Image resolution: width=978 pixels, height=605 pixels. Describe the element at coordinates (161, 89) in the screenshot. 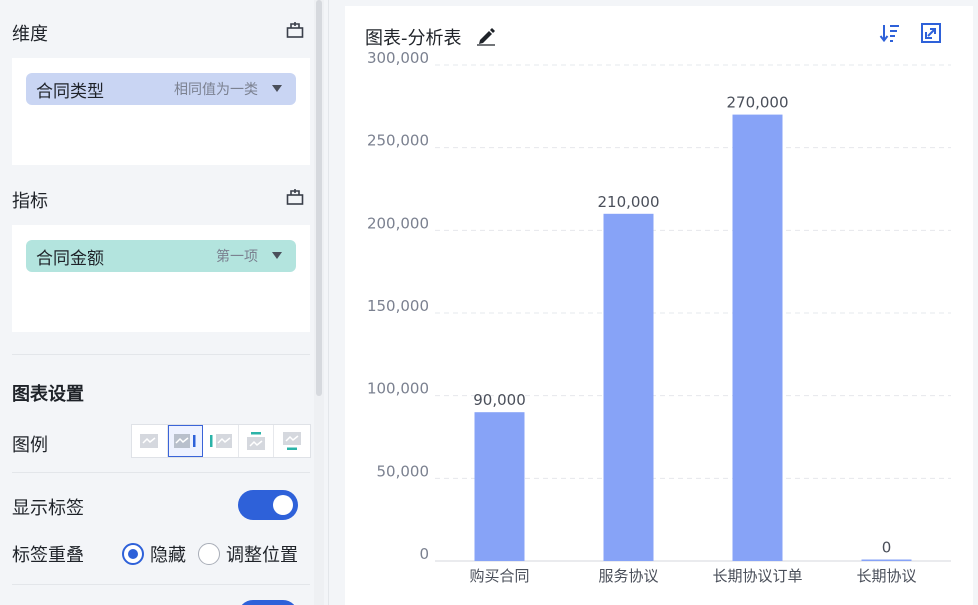

I see `dimension-field-pill: 合同类型 相同值为一类` at that location.